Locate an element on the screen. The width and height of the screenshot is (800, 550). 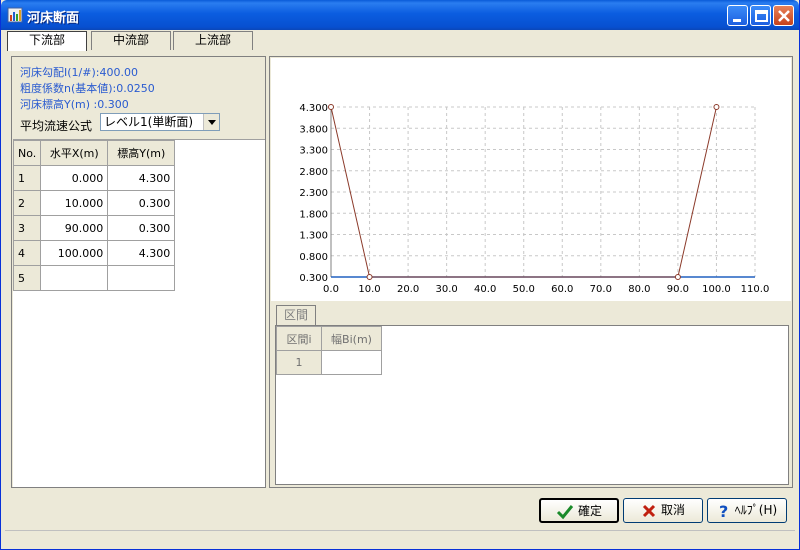
title-bar: 河床断面 is located at coordinates (400, 15).